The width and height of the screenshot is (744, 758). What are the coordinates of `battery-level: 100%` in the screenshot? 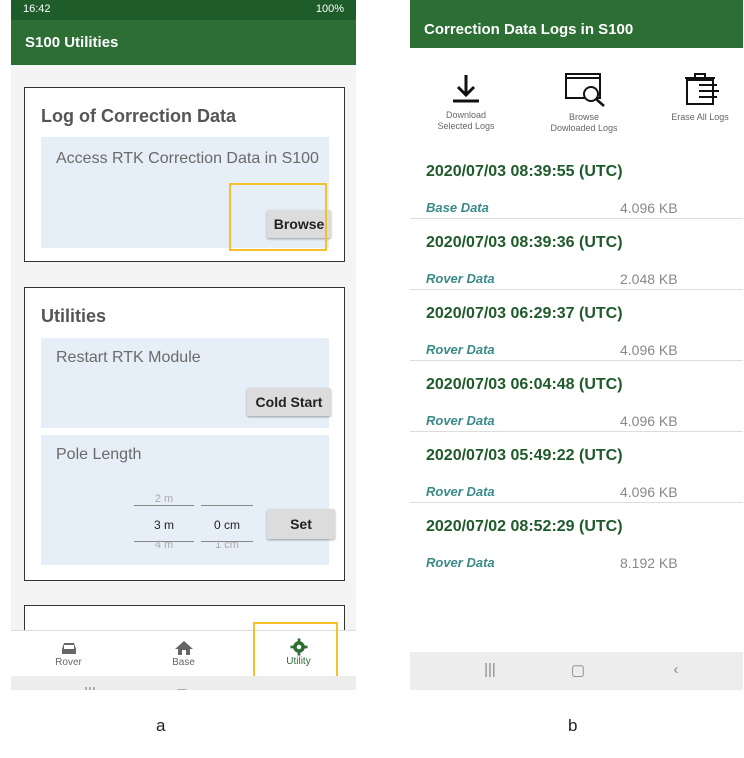 It's located at (329, 9).